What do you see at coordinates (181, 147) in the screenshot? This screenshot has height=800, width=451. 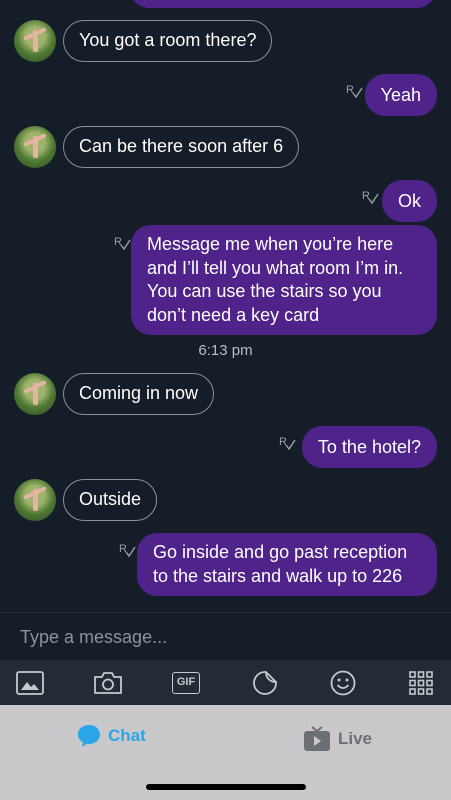 I see `incoming-message: Can be there soon after 6` at bounding box center [181, 147].